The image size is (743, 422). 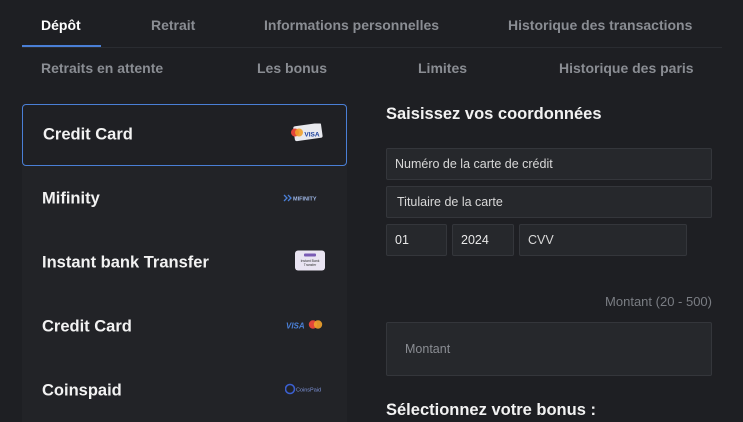 What do you see at coordinates (292, 68) in the screenshot?
I see `tab-les-bonus: Les bonus` at bounding box center [292, 68].